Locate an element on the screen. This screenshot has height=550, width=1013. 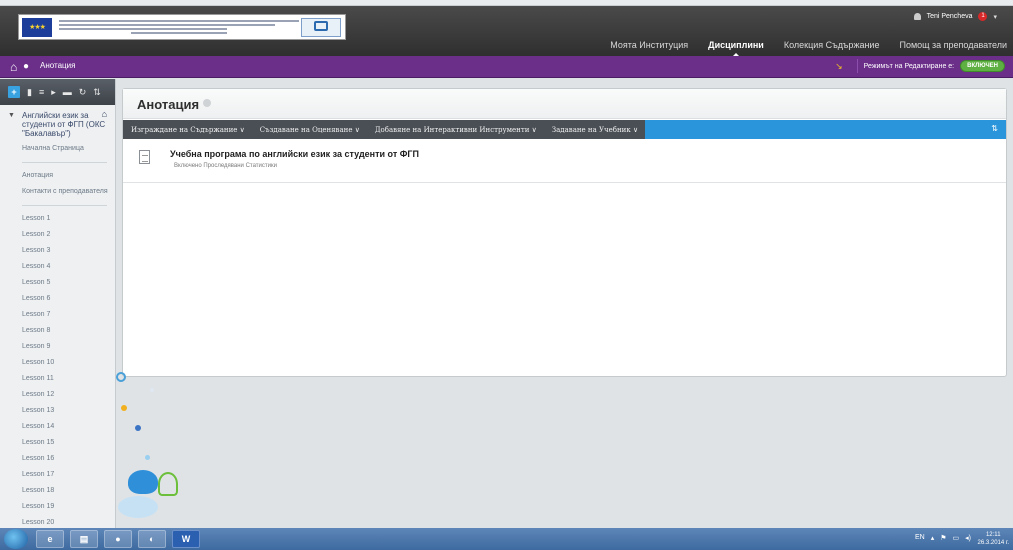
clock-time: 12:11 is located at coordinates (993, 535).